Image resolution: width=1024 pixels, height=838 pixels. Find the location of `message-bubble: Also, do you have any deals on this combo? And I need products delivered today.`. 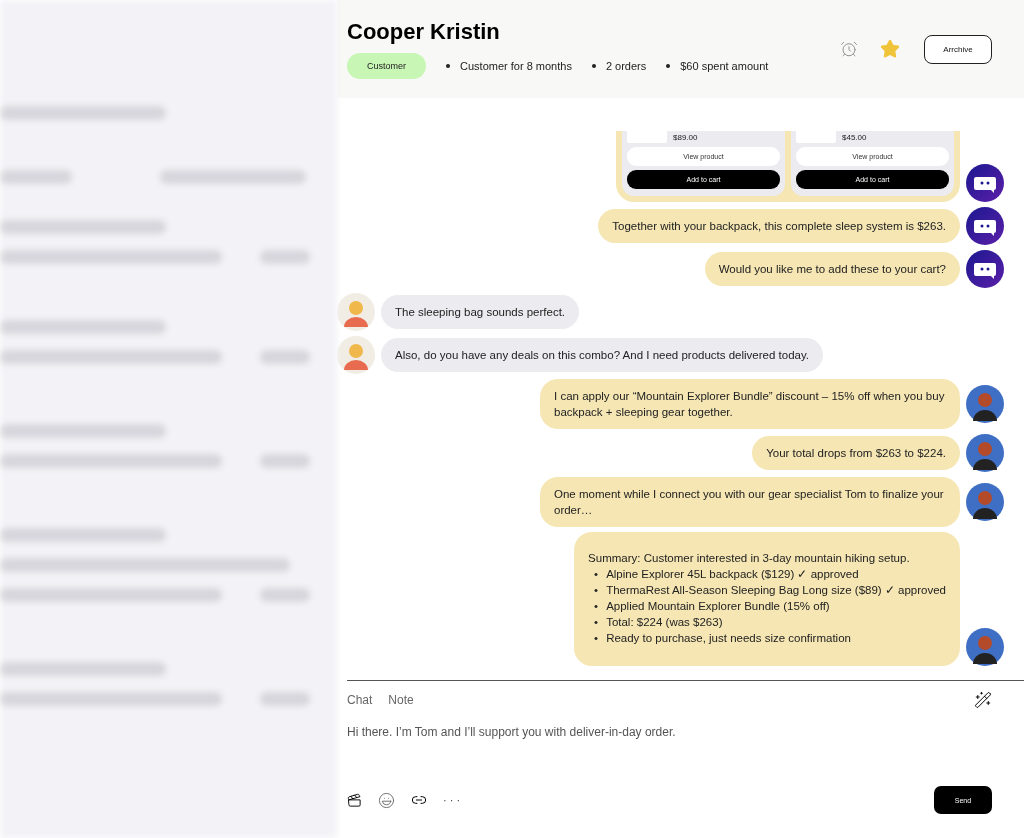

message-bubble: Also, do you have any deals on this combo? And I need products delivered today. is located at coordinates (602, 355).